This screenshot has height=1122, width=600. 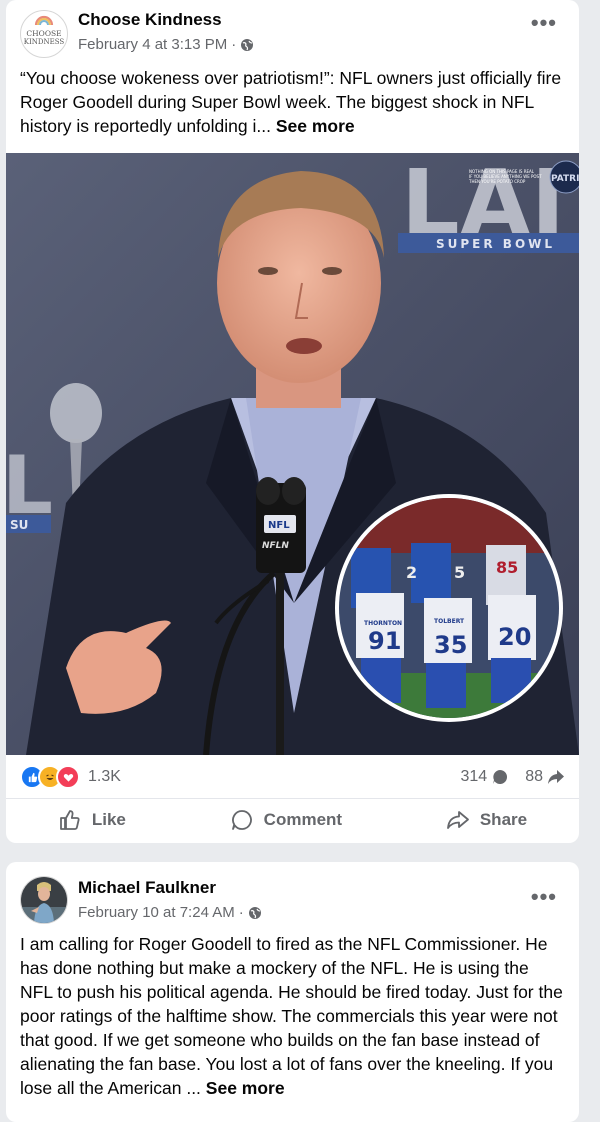 I want to click on share-arrow-icon, so click(x=556, y=777).